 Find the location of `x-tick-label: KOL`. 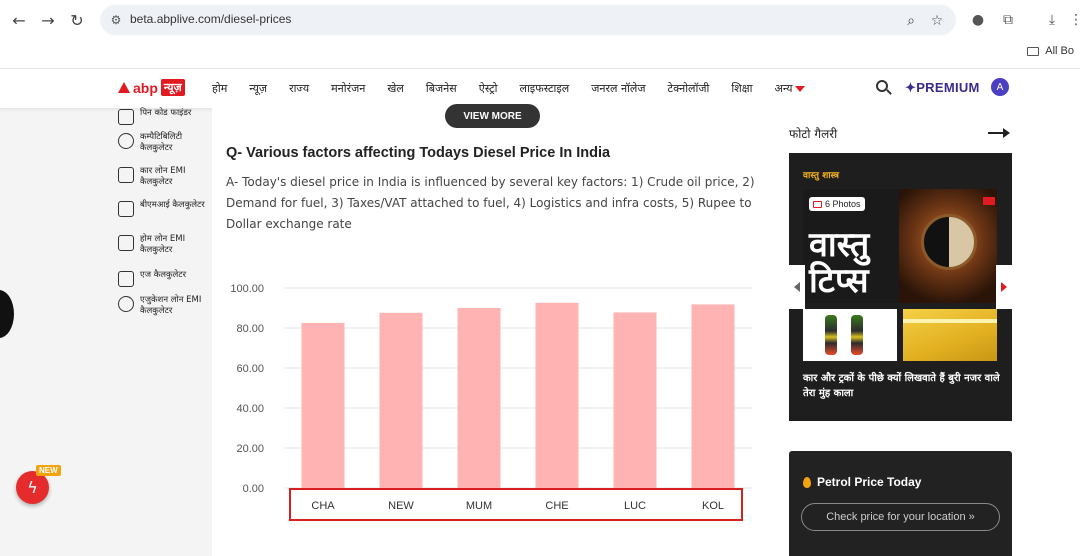

x-tick-label: KOL is located at coordinates (713, 506).